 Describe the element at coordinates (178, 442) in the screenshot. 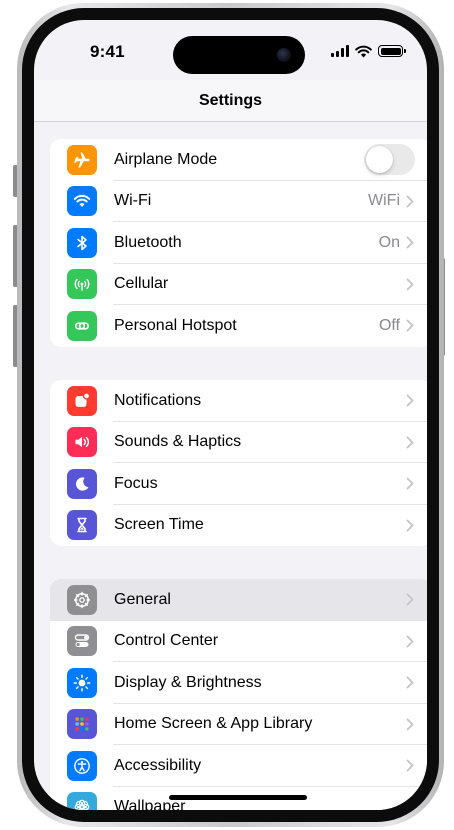

I see `row-label: Sounds & Haptics` at that location.